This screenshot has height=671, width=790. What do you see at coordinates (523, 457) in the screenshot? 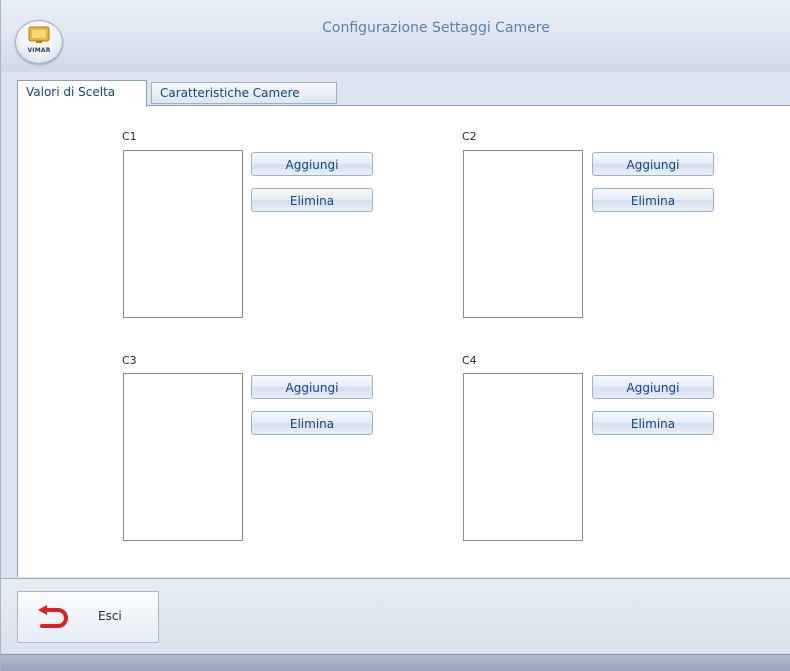
I see `listbox-c4` at bounding box center [523, 457].